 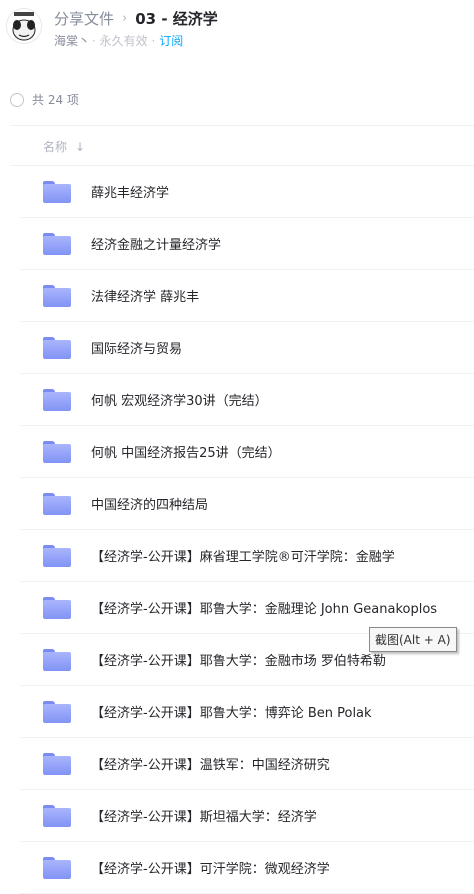 What do you see at coordinates (237, 30) in the screenshot?
I see `share-header: 分享文件 › 03 - 经济学 海棠丶 · 永久有效 · 订阅` at bounding box center [237, 30].